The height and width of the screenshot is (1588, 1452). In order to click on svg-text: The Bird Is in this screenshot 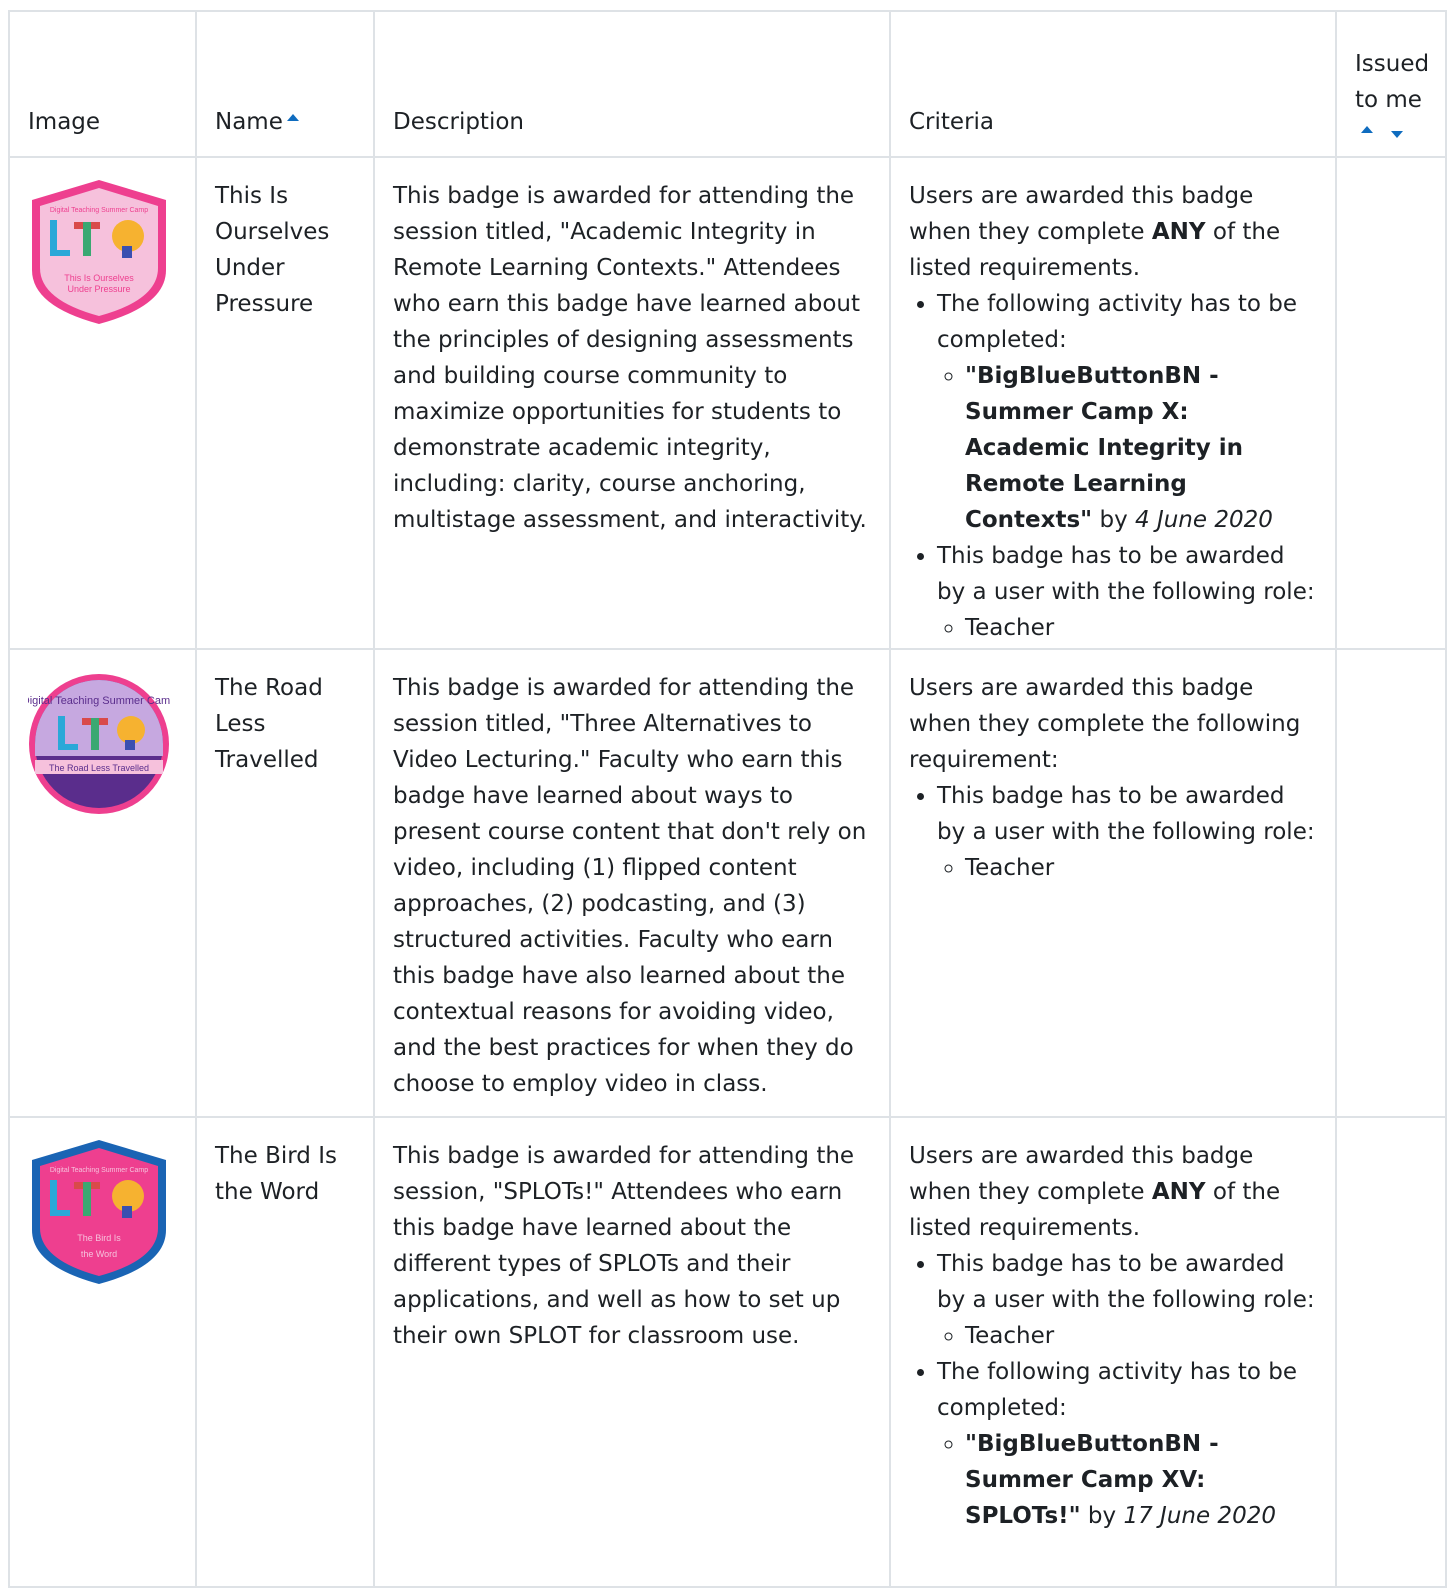, I will do `click(99, 1238)`.